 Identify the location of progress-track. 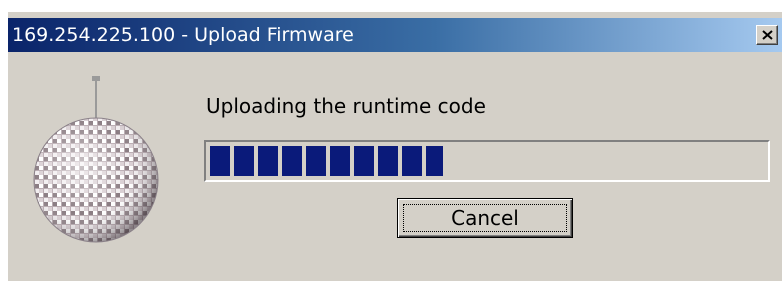
(487, 161).